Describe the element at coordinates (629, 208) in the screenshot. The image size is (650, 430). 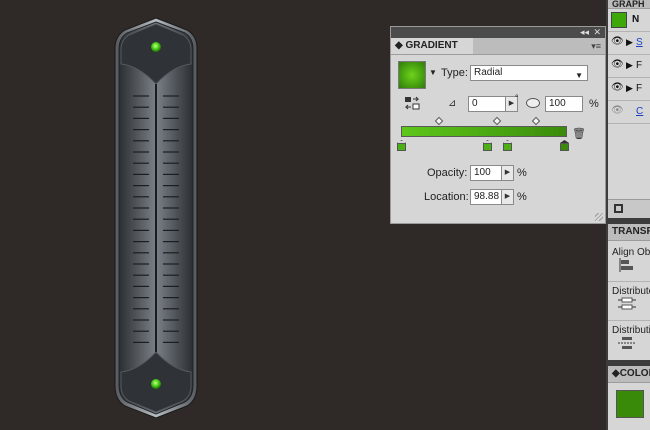
I see `panel-footer` at that location.